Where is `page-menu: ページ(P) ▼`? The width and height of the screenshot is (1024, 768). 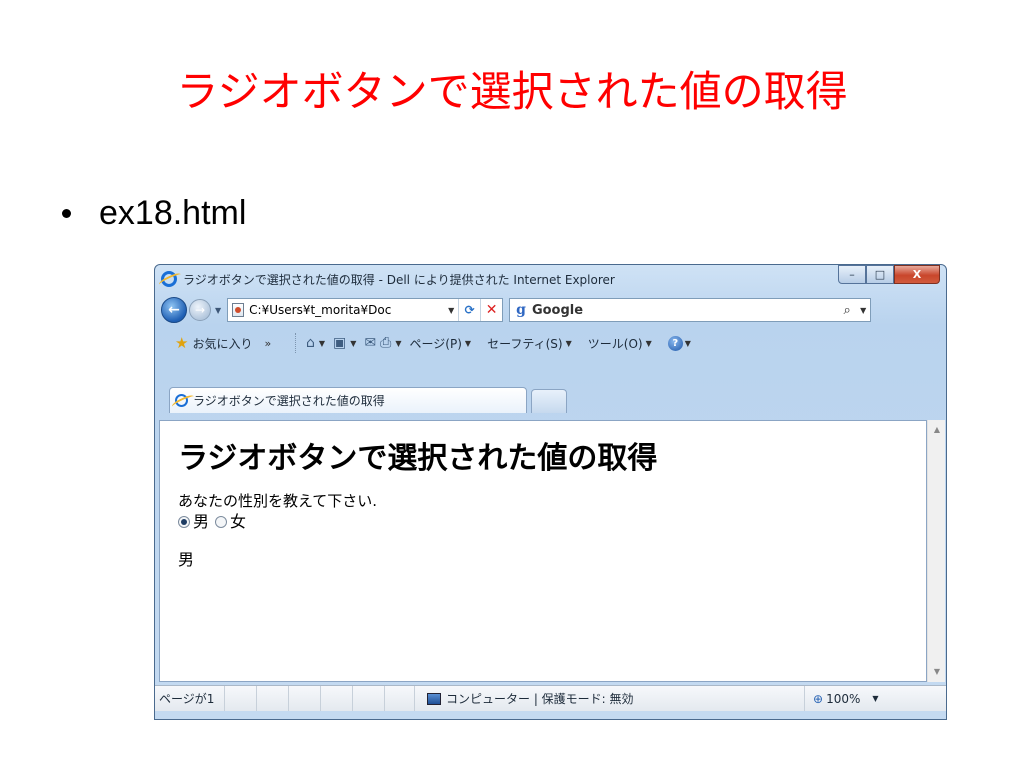 page-menu: ページ(P) ▼ is located at coordinates (445, 343).